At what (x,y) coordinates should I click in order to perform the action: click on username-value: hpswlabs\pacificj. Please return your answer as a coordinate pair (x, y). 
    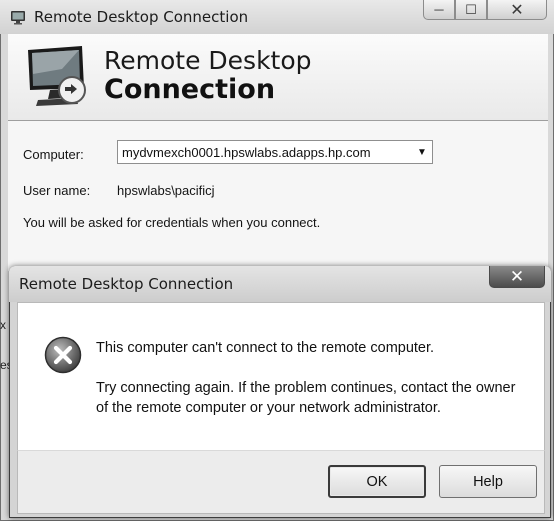
    Looking at the image, I should click on (166, 190).